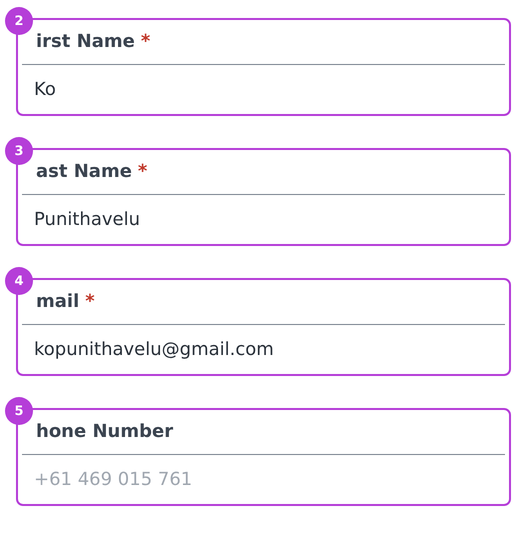  What do you see at coordinates (19, 281) in the screenshot?
I see `step-badge: 4` at bounding box center [19, 281].